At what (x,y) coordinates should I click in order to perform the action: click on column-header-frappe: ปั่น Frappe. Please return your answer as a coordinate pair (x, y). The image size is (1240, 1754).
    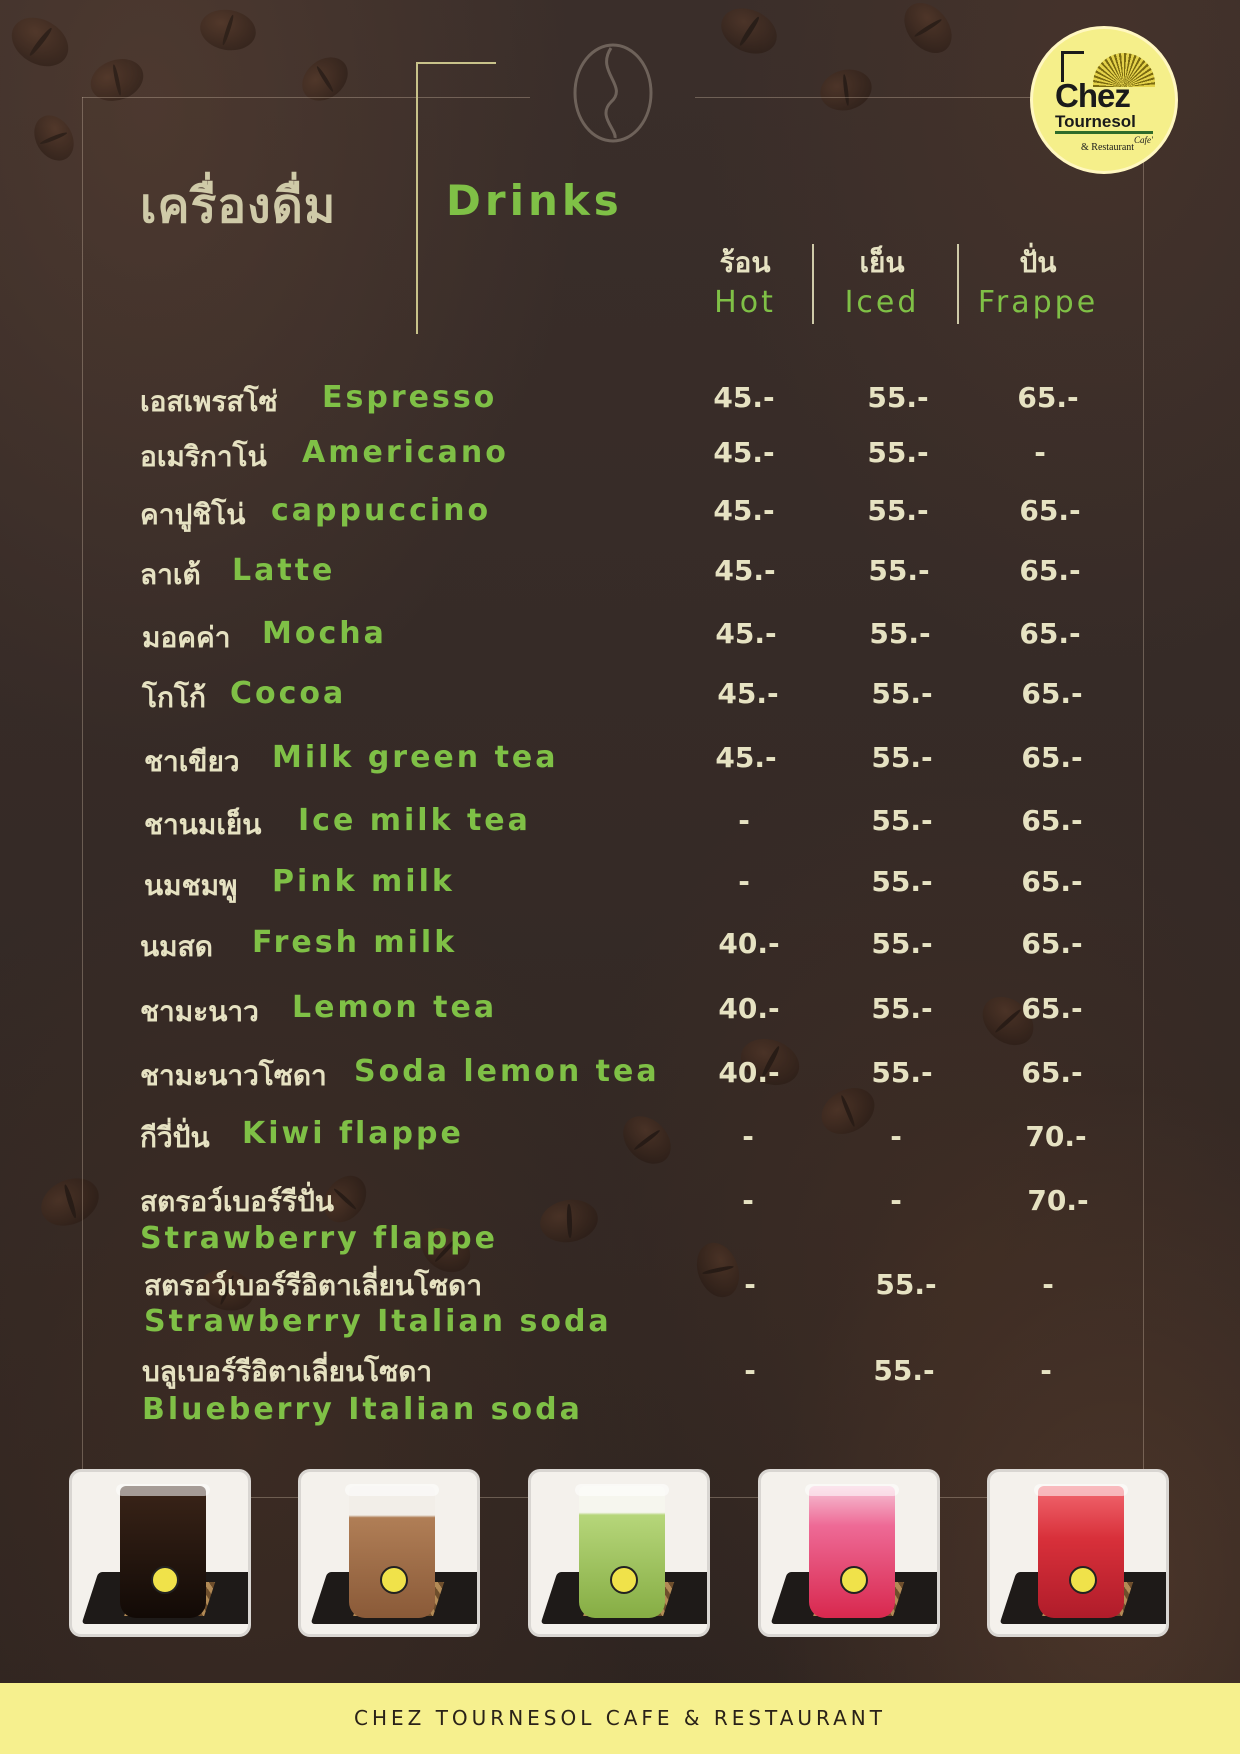
    Looking at the image, I should click on (1038, 283).